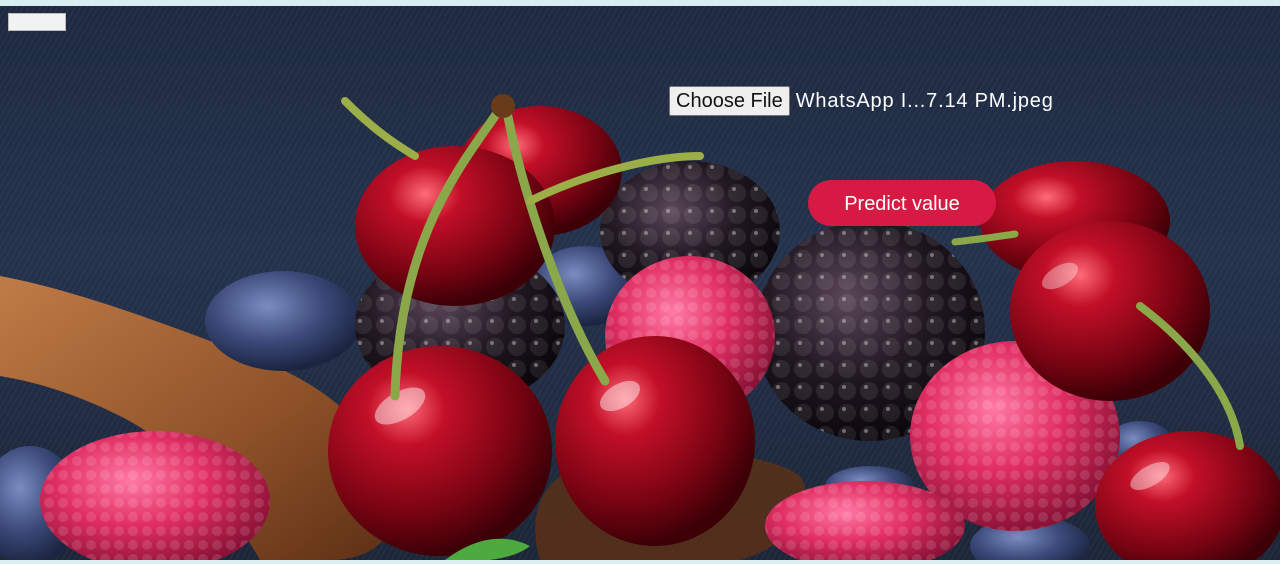 This screenshot has width=1280, height=564. I want to click on predict-value-button: Predict value, so click(902, 203).